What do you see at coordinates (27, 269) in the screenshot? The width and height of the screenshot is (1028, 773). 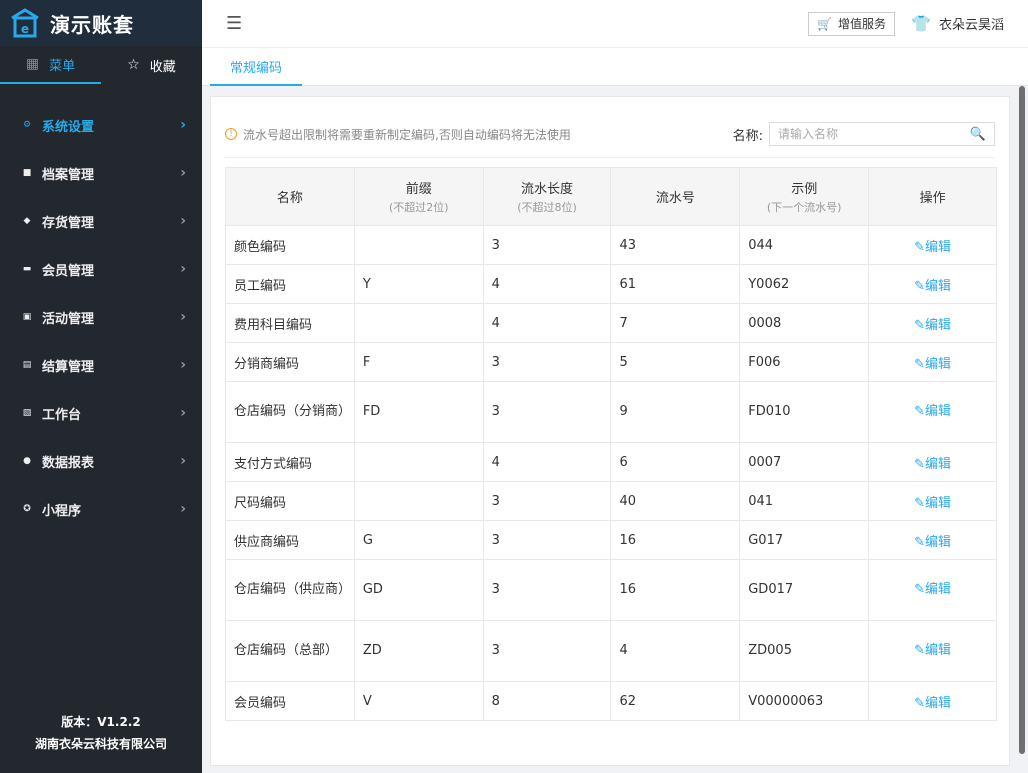 I see `member-icon: ▬` at bounding box center [27, 269].